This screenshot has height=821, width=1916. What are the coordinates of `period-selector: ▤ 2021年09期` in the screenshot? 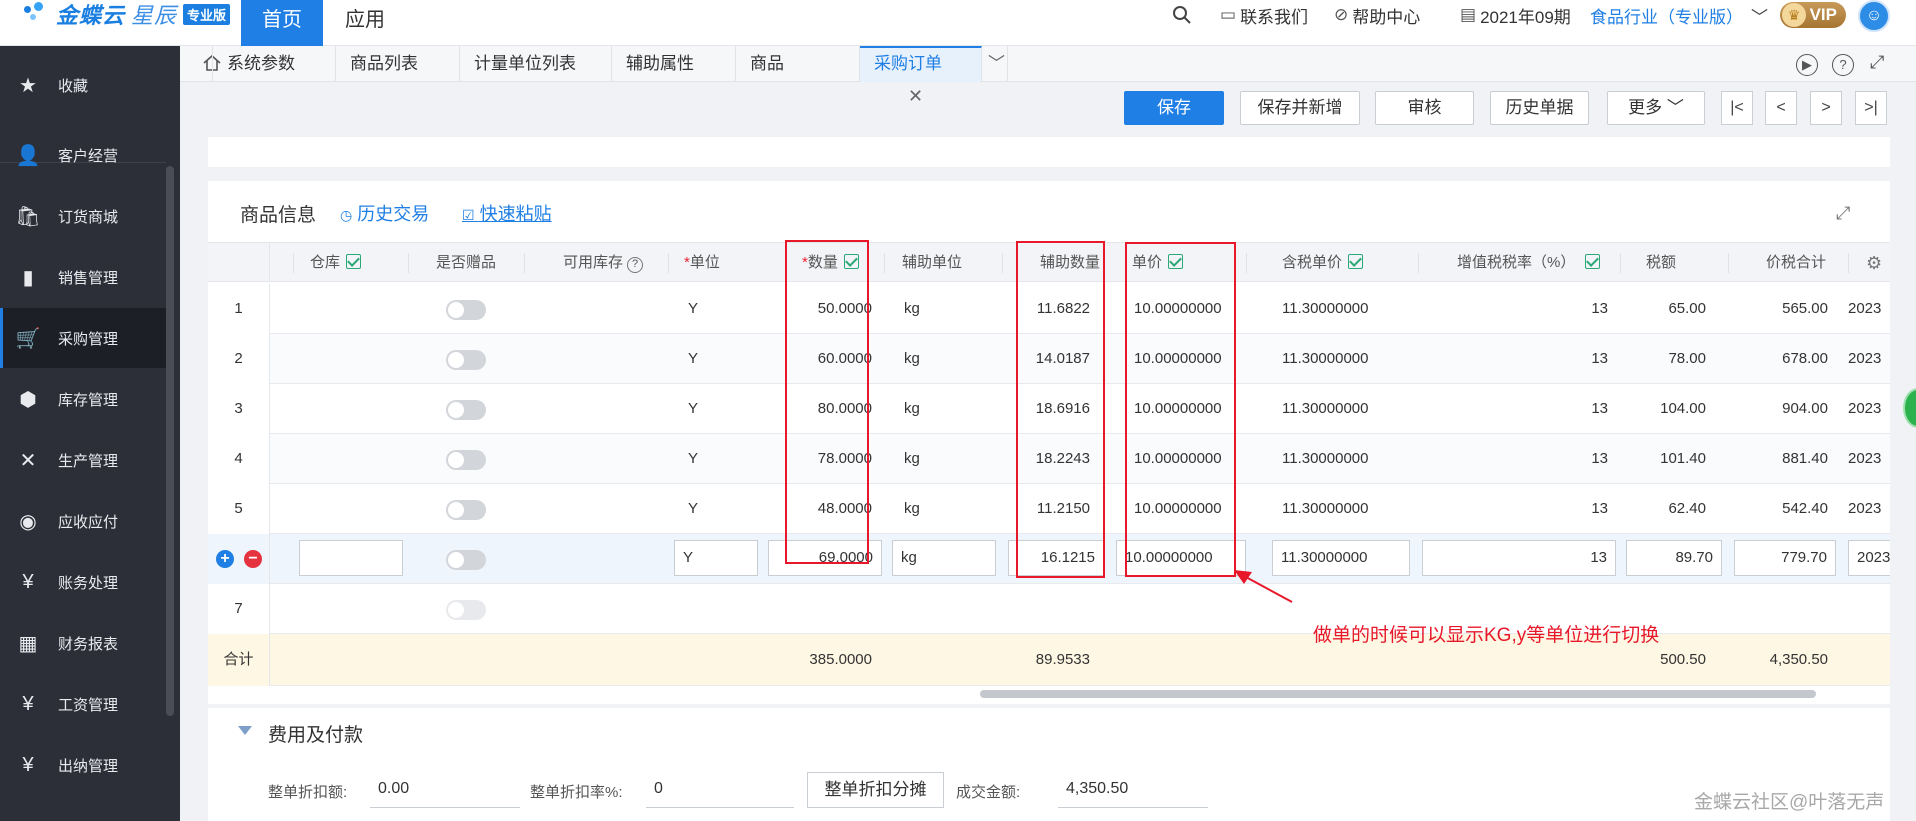 It's located at (1515, 15).